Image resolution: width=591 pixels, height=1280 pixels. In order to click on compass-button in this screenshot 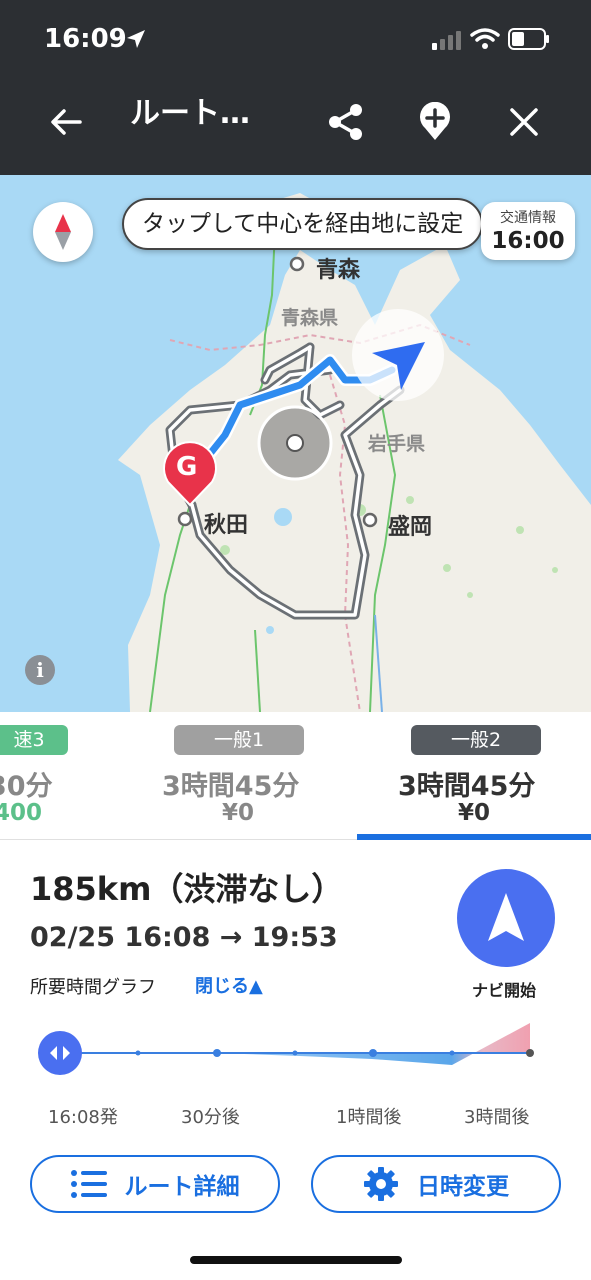, I will do `click(63, 232)`.